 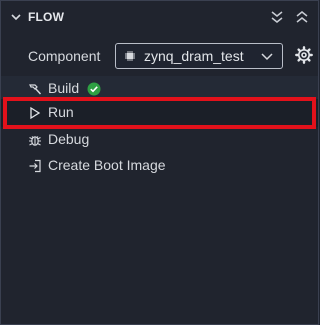 What do you see at coordinates (159, 17) in the screenshot?
I see `flow-header: FLOW` at bounding box center [159, 17].